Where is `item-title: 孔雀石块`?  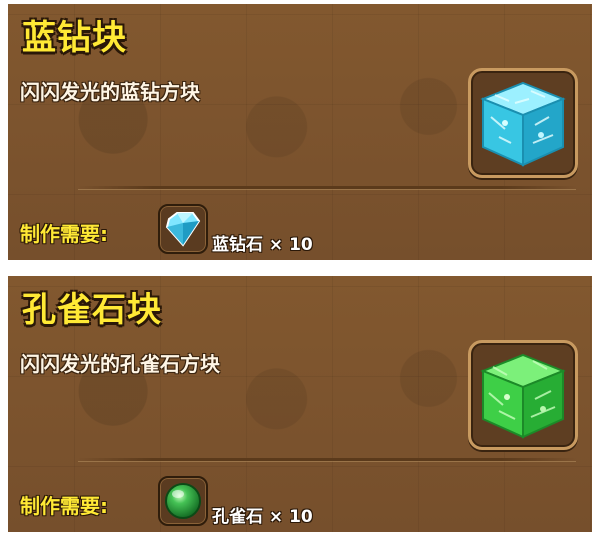
item-title: 孔雀石块 is located at coordinates (92, 310).